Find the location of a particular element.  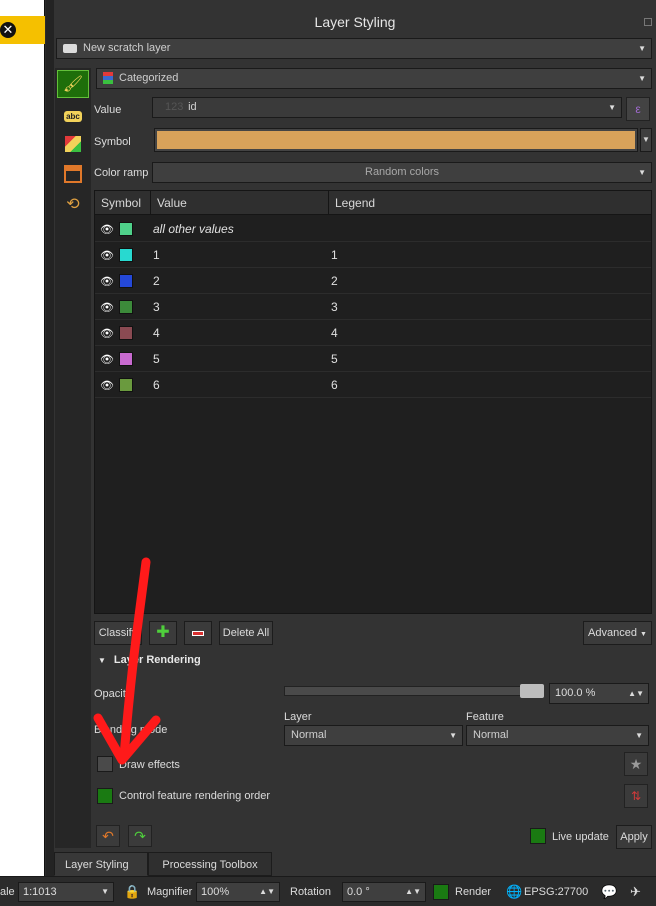

tab-diagrams is located at coordinates (73, 174).